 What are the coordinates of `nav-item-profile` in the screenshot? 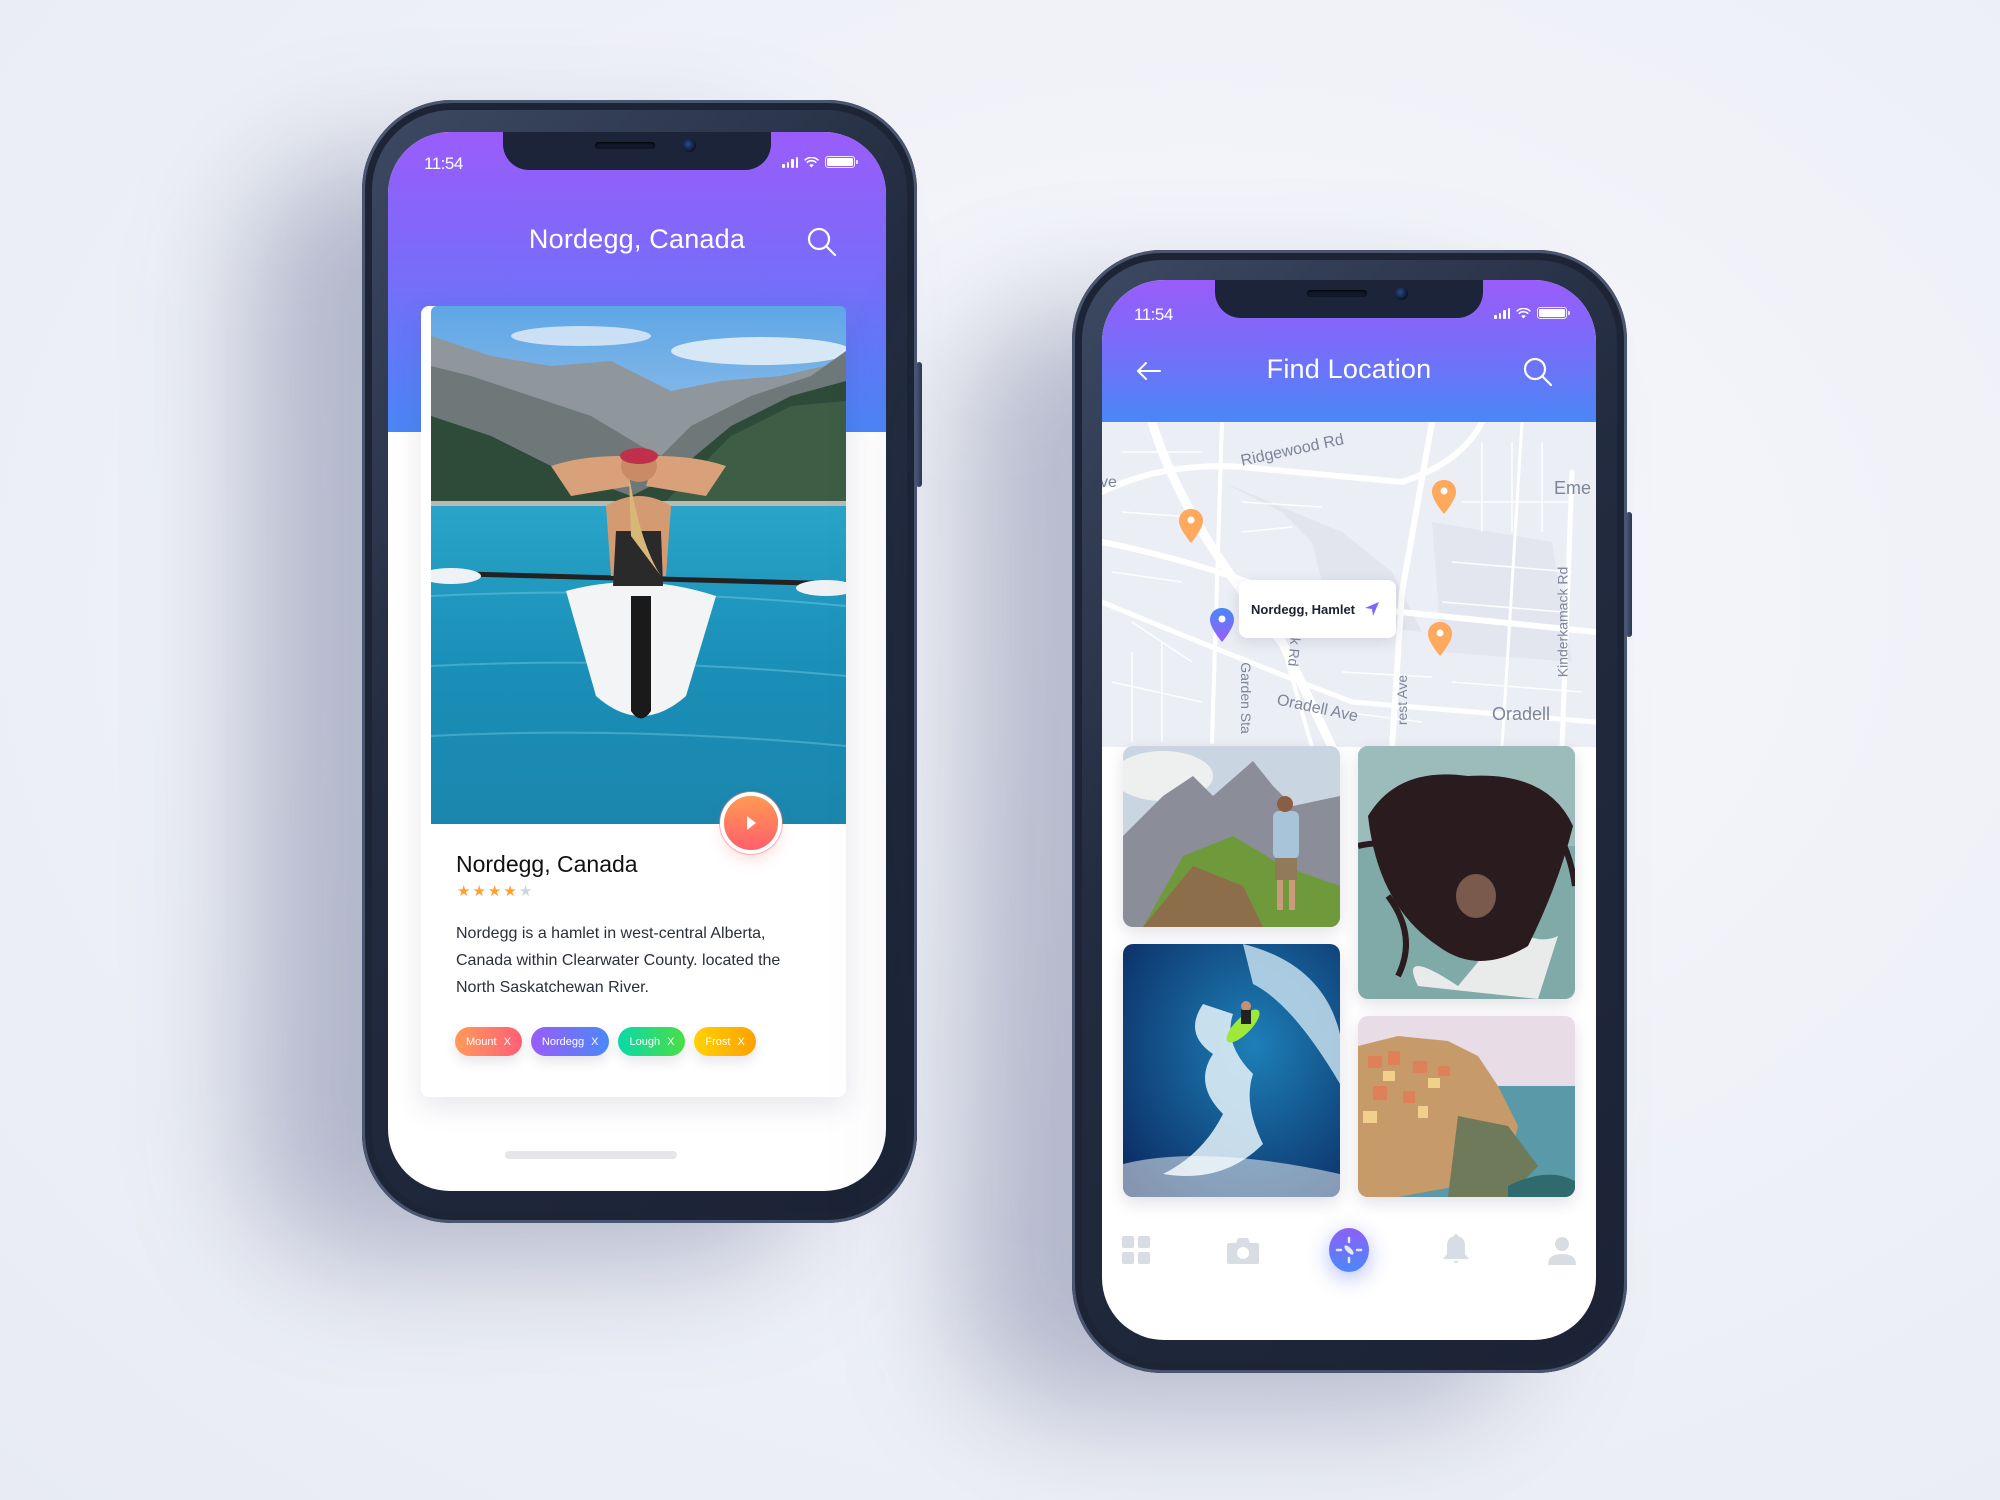 It's located at (1562, 1250).